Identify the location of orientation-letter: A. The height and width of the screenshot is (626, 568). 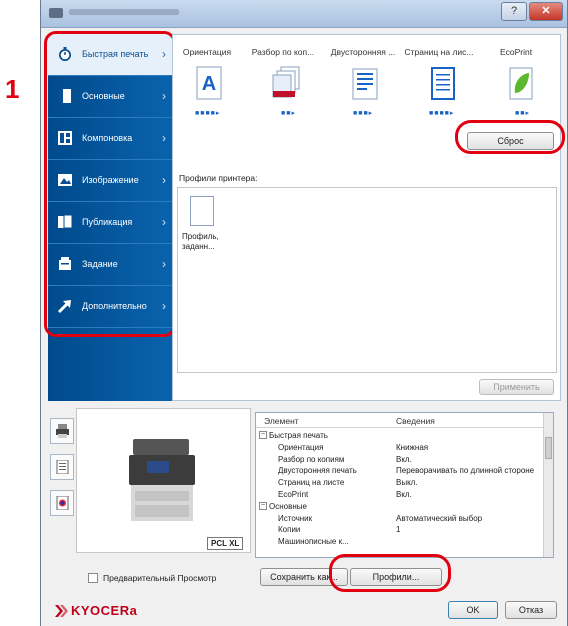
(209, 84).